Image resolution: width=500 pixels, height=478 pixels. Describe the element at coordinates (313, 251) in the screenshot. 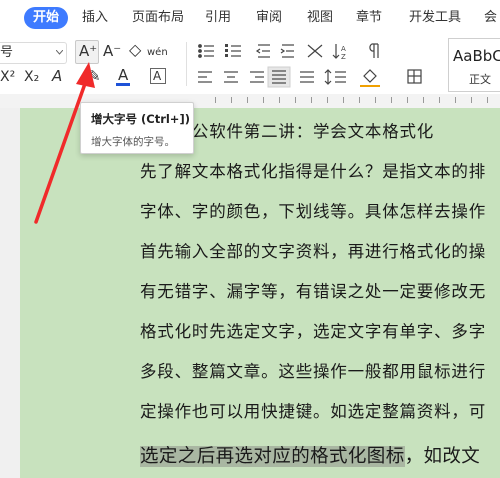

I see `document-line: 首先输入全部的文字资料，再进行格式化的操` at that location.